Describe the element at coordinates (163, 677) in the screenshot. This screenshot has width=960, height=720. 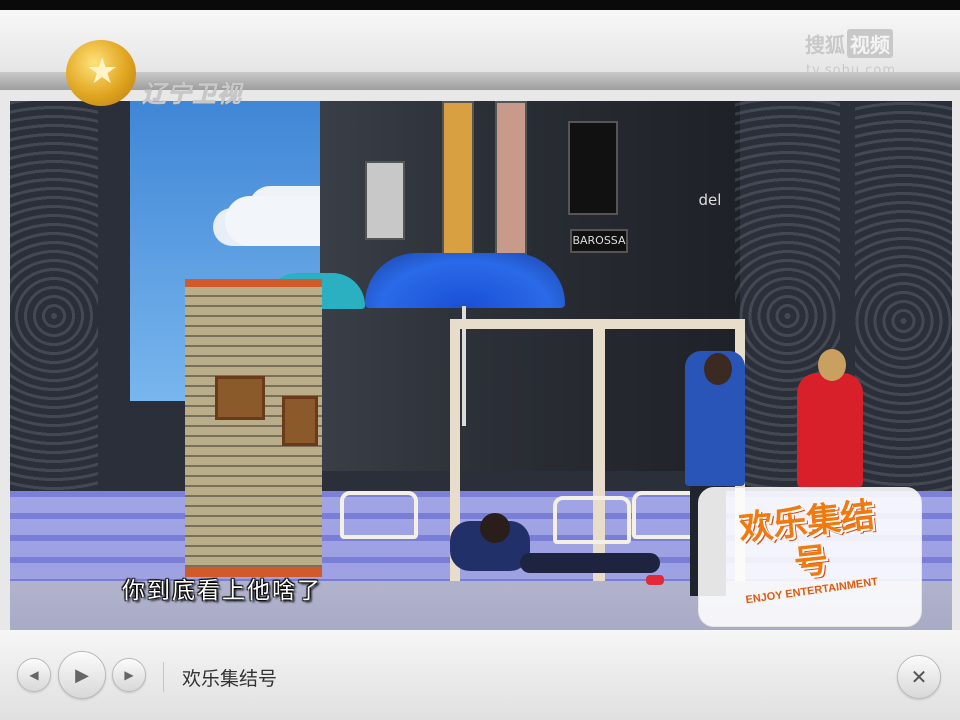
I see `controls-divider` at that location.